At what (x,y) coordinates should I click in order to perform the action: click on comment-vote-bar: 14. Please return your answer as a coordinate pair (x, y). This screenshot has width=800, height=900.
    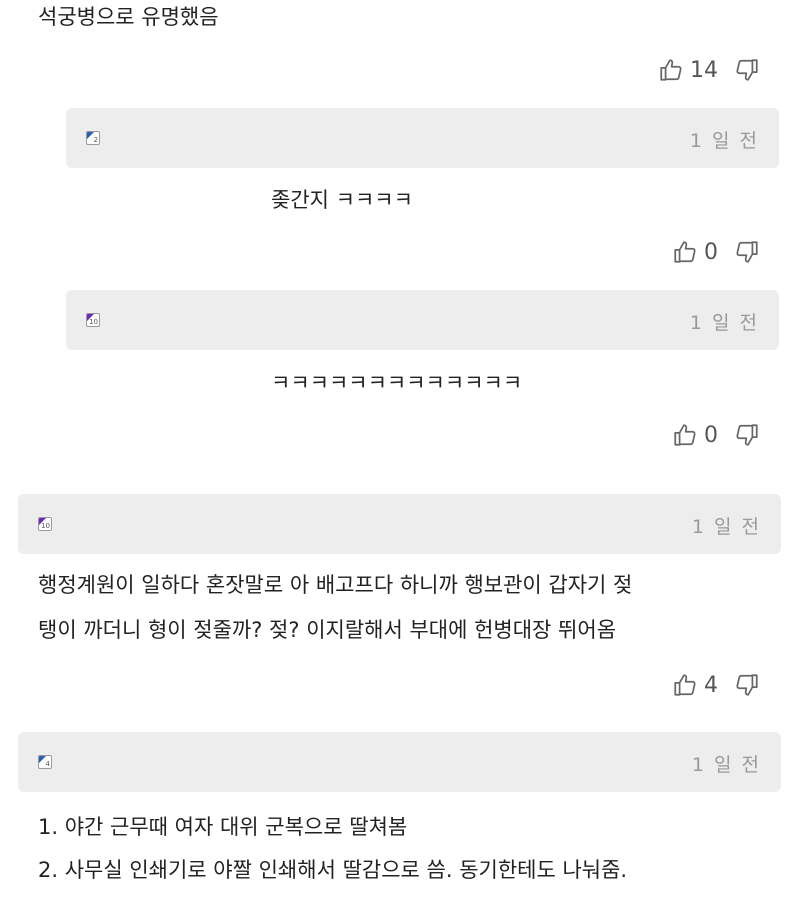
    Looking at the image, I should click on (709, 70).